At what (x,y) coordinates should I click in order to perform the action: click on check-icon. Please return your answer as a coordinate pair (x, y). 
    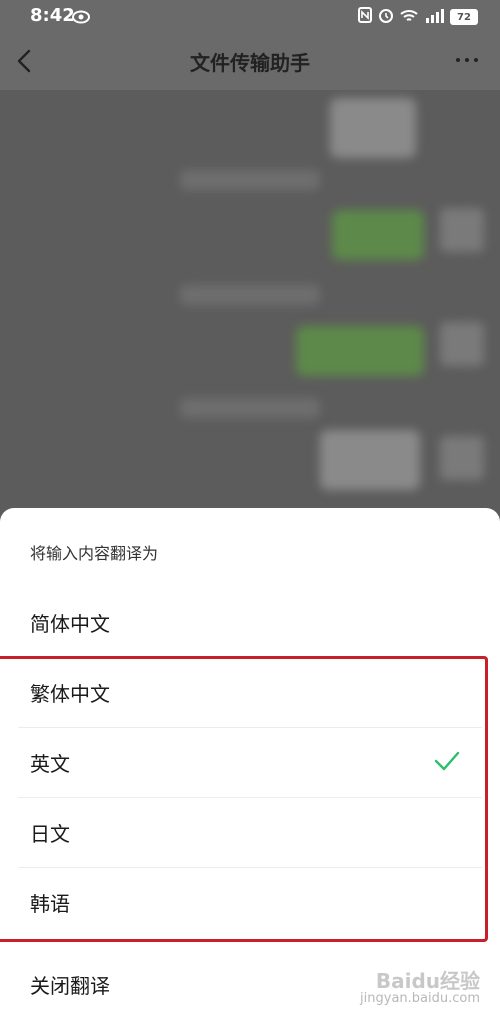
    Looking at the image, I should click on (447, 763).